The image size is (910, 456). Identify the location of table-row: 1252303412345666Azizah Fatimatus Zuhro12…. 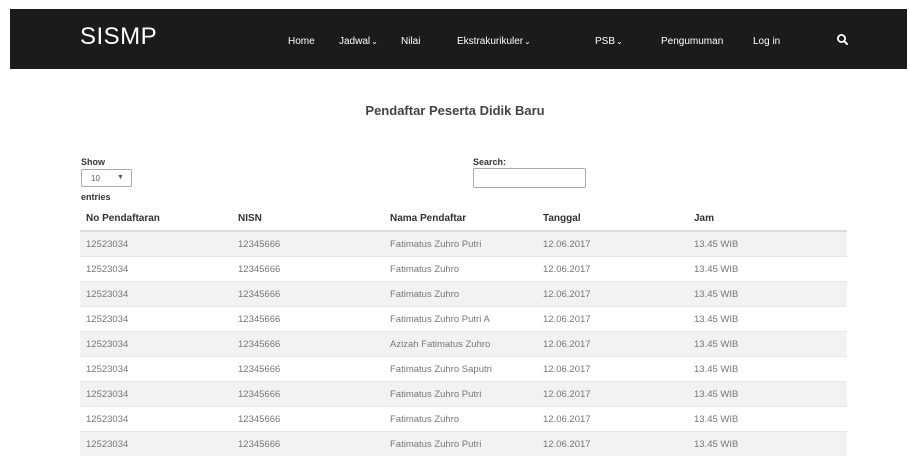
(463, 344).